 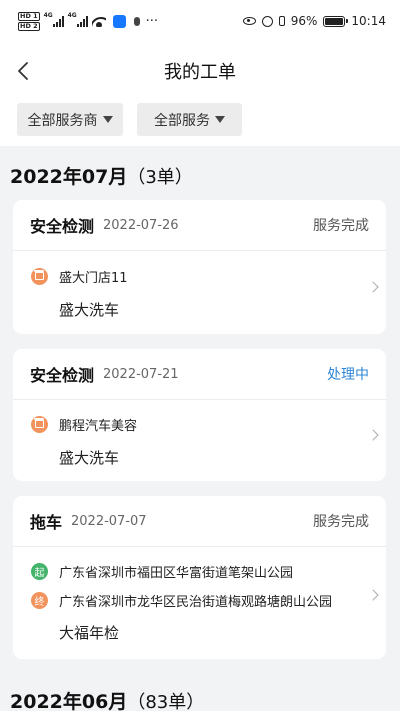 I want to click on order-date: 2022-07-07, so click(x=109, y=521).